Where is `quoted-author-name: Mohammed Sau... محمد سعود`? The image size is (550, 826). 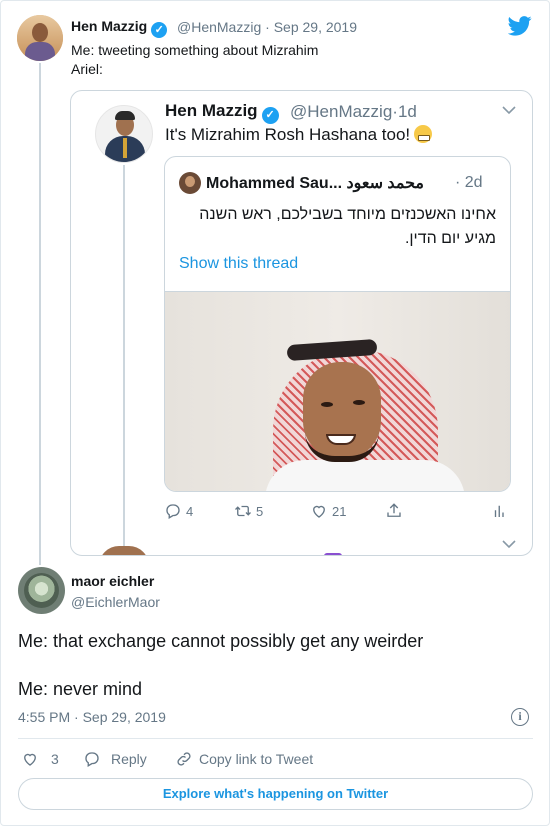
quoted-author-name: Mohammed Sau... محمد سعود is located at coordinates (315, 183).